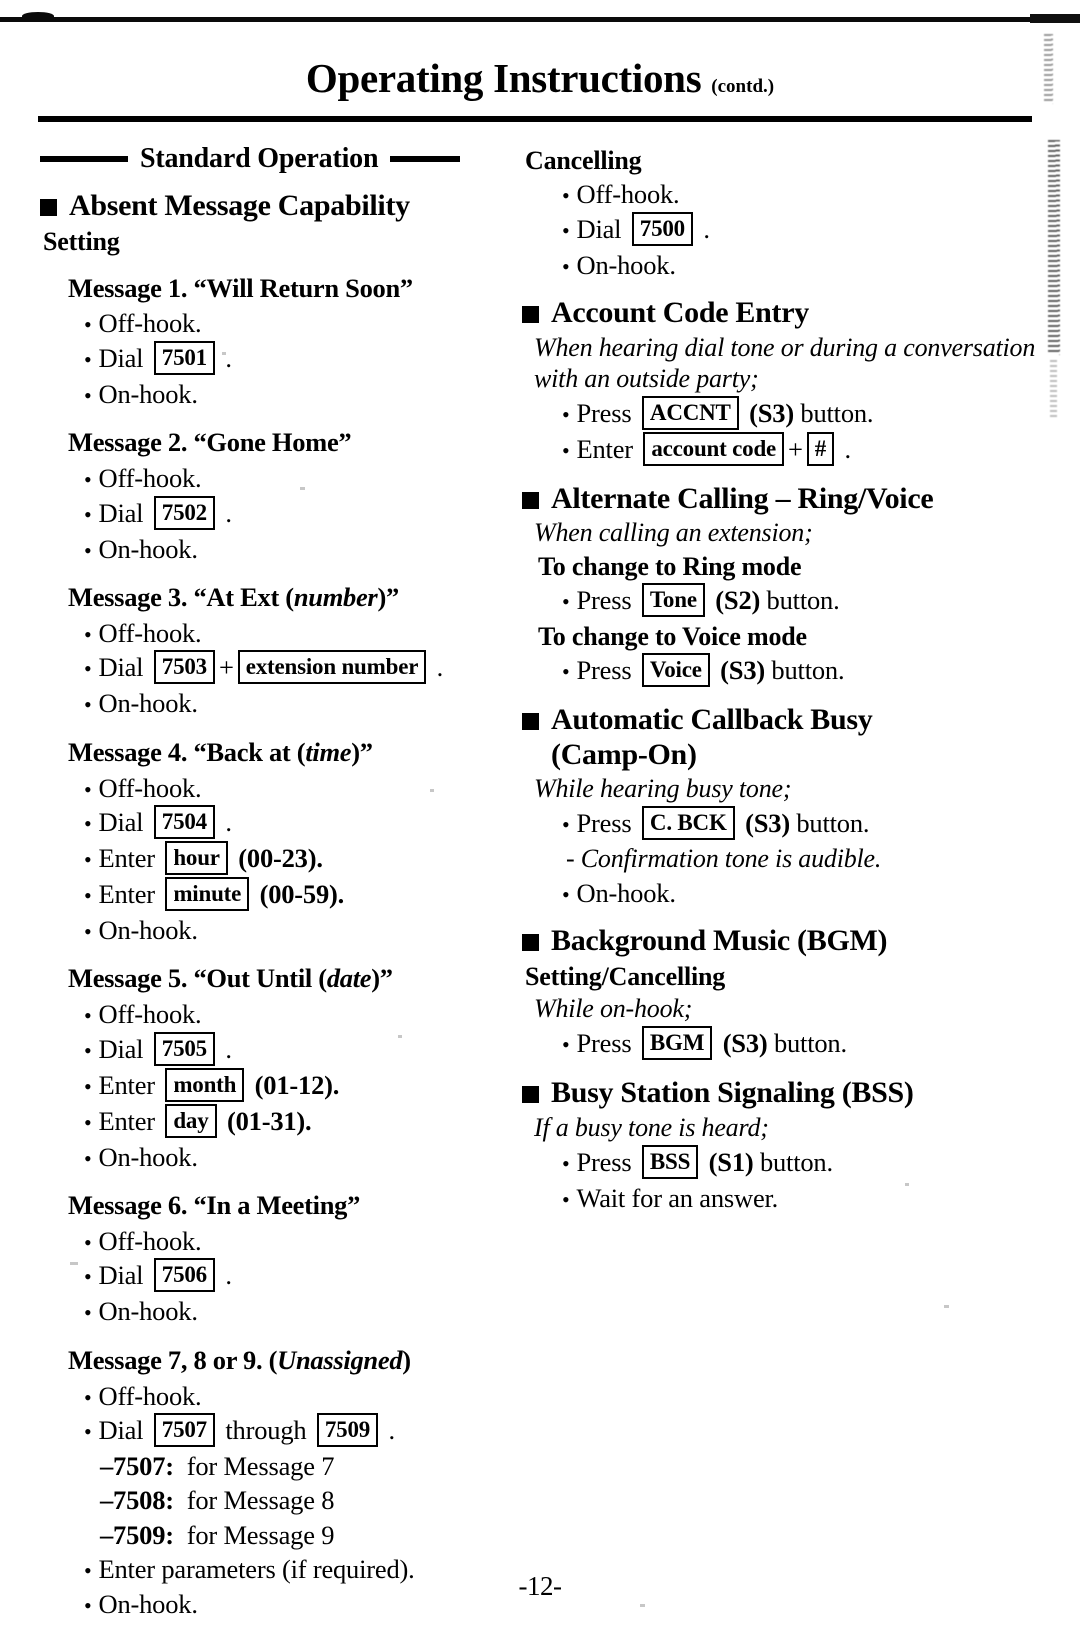 The height and width of the screenshot is (1645, 1080). Describe the element at coordinates (297, 1084) in the screenshot. I see `step-text: (01-12).` at that location.